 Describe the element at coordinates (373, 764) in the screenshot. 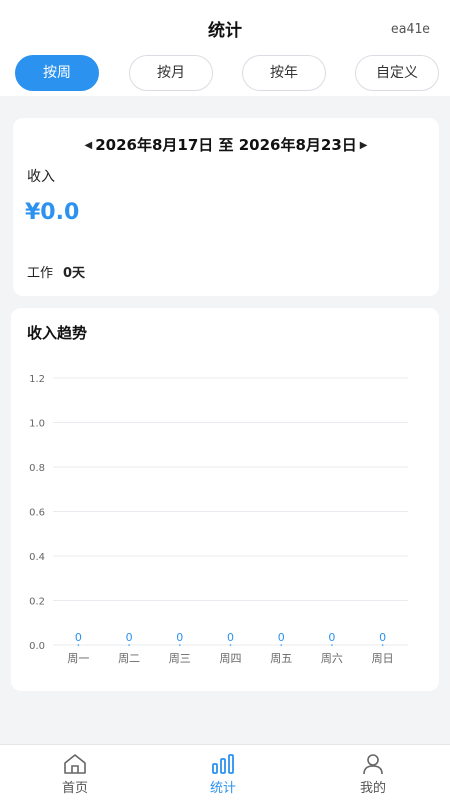

I see `user-icon` at that location.